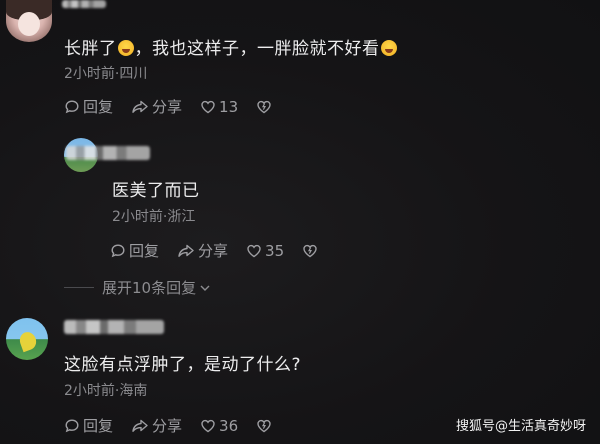  Describe the element at coordinates (231, 46) in the screenshot. I see `comment-text: 长胖了 ，我也这样子，一胖脸就不好看` at that location.